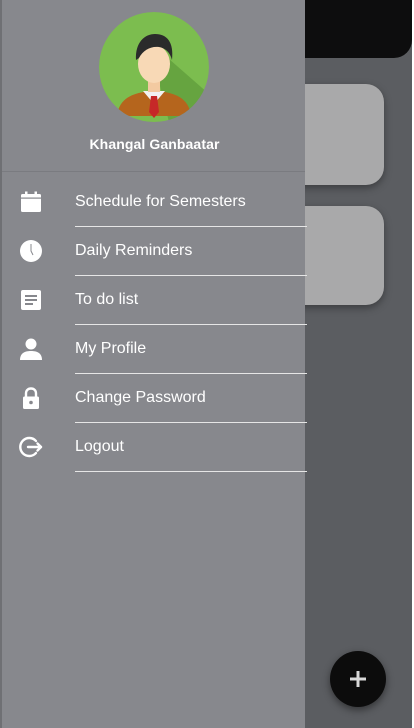  I want to click on calendar-icon, so click(31, 202).